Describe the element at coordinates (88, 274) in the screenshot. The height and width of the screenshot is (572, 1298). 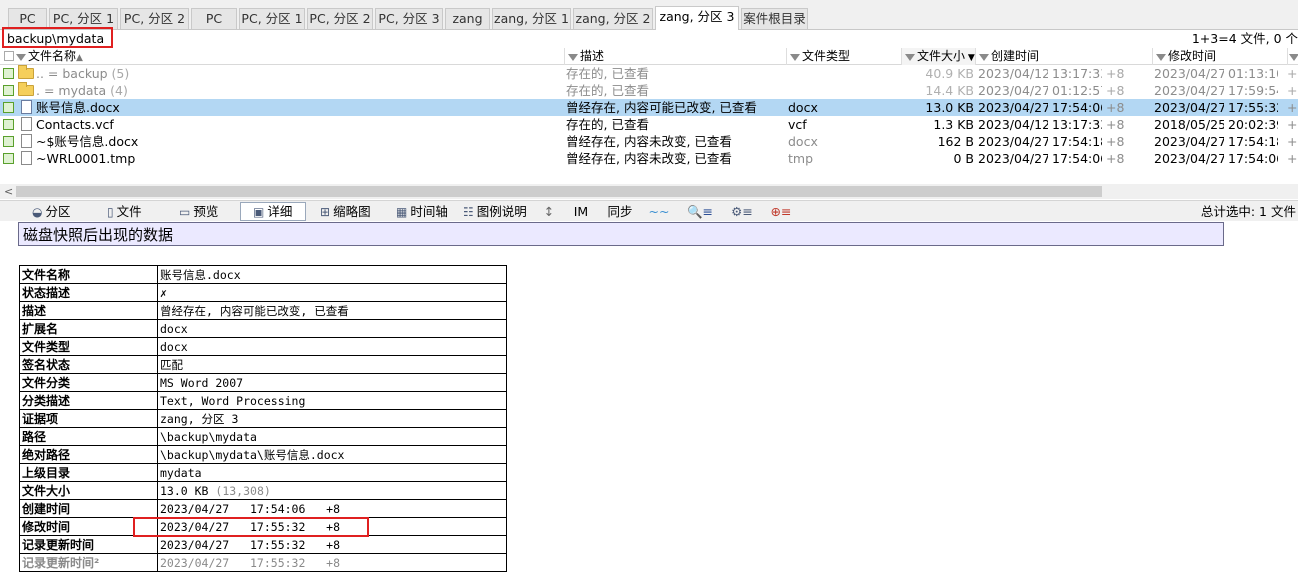
I see `prop-key: 文件名称` at that location.